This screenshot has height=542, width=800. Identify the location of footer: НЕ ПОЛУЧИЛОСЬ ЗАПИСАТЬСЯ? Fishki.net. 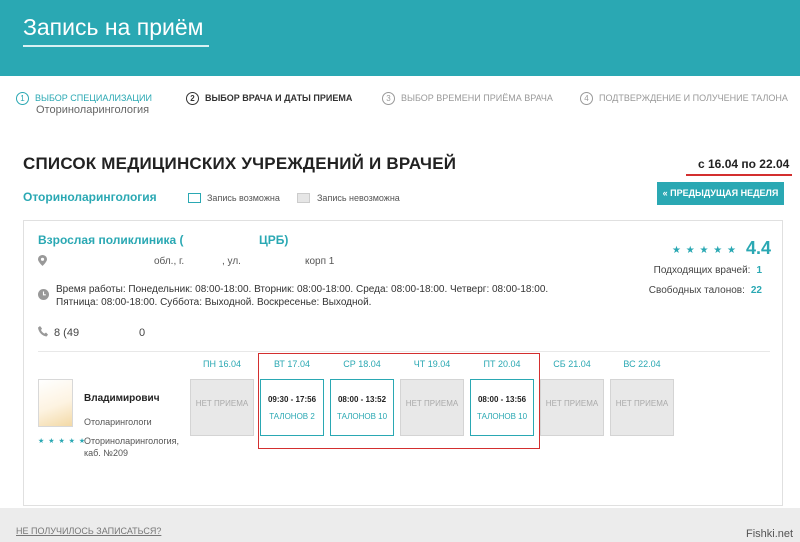
(400, 525).